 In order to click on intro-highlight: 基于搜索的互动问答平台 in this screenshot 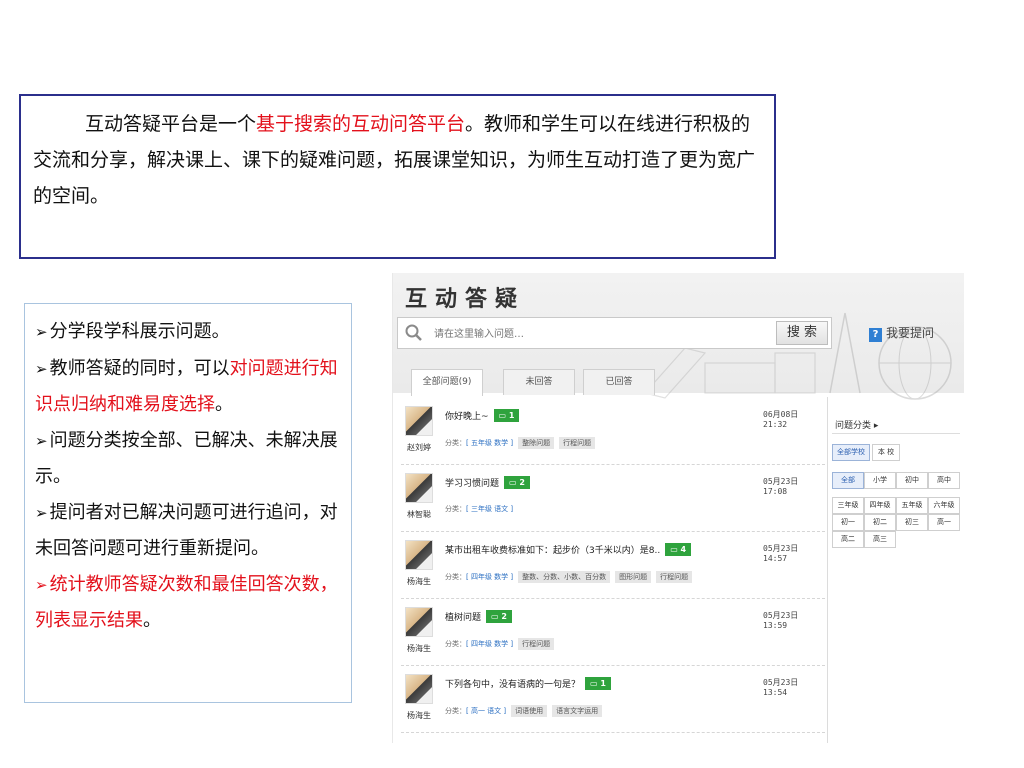, I will do `click(361, 124)`.